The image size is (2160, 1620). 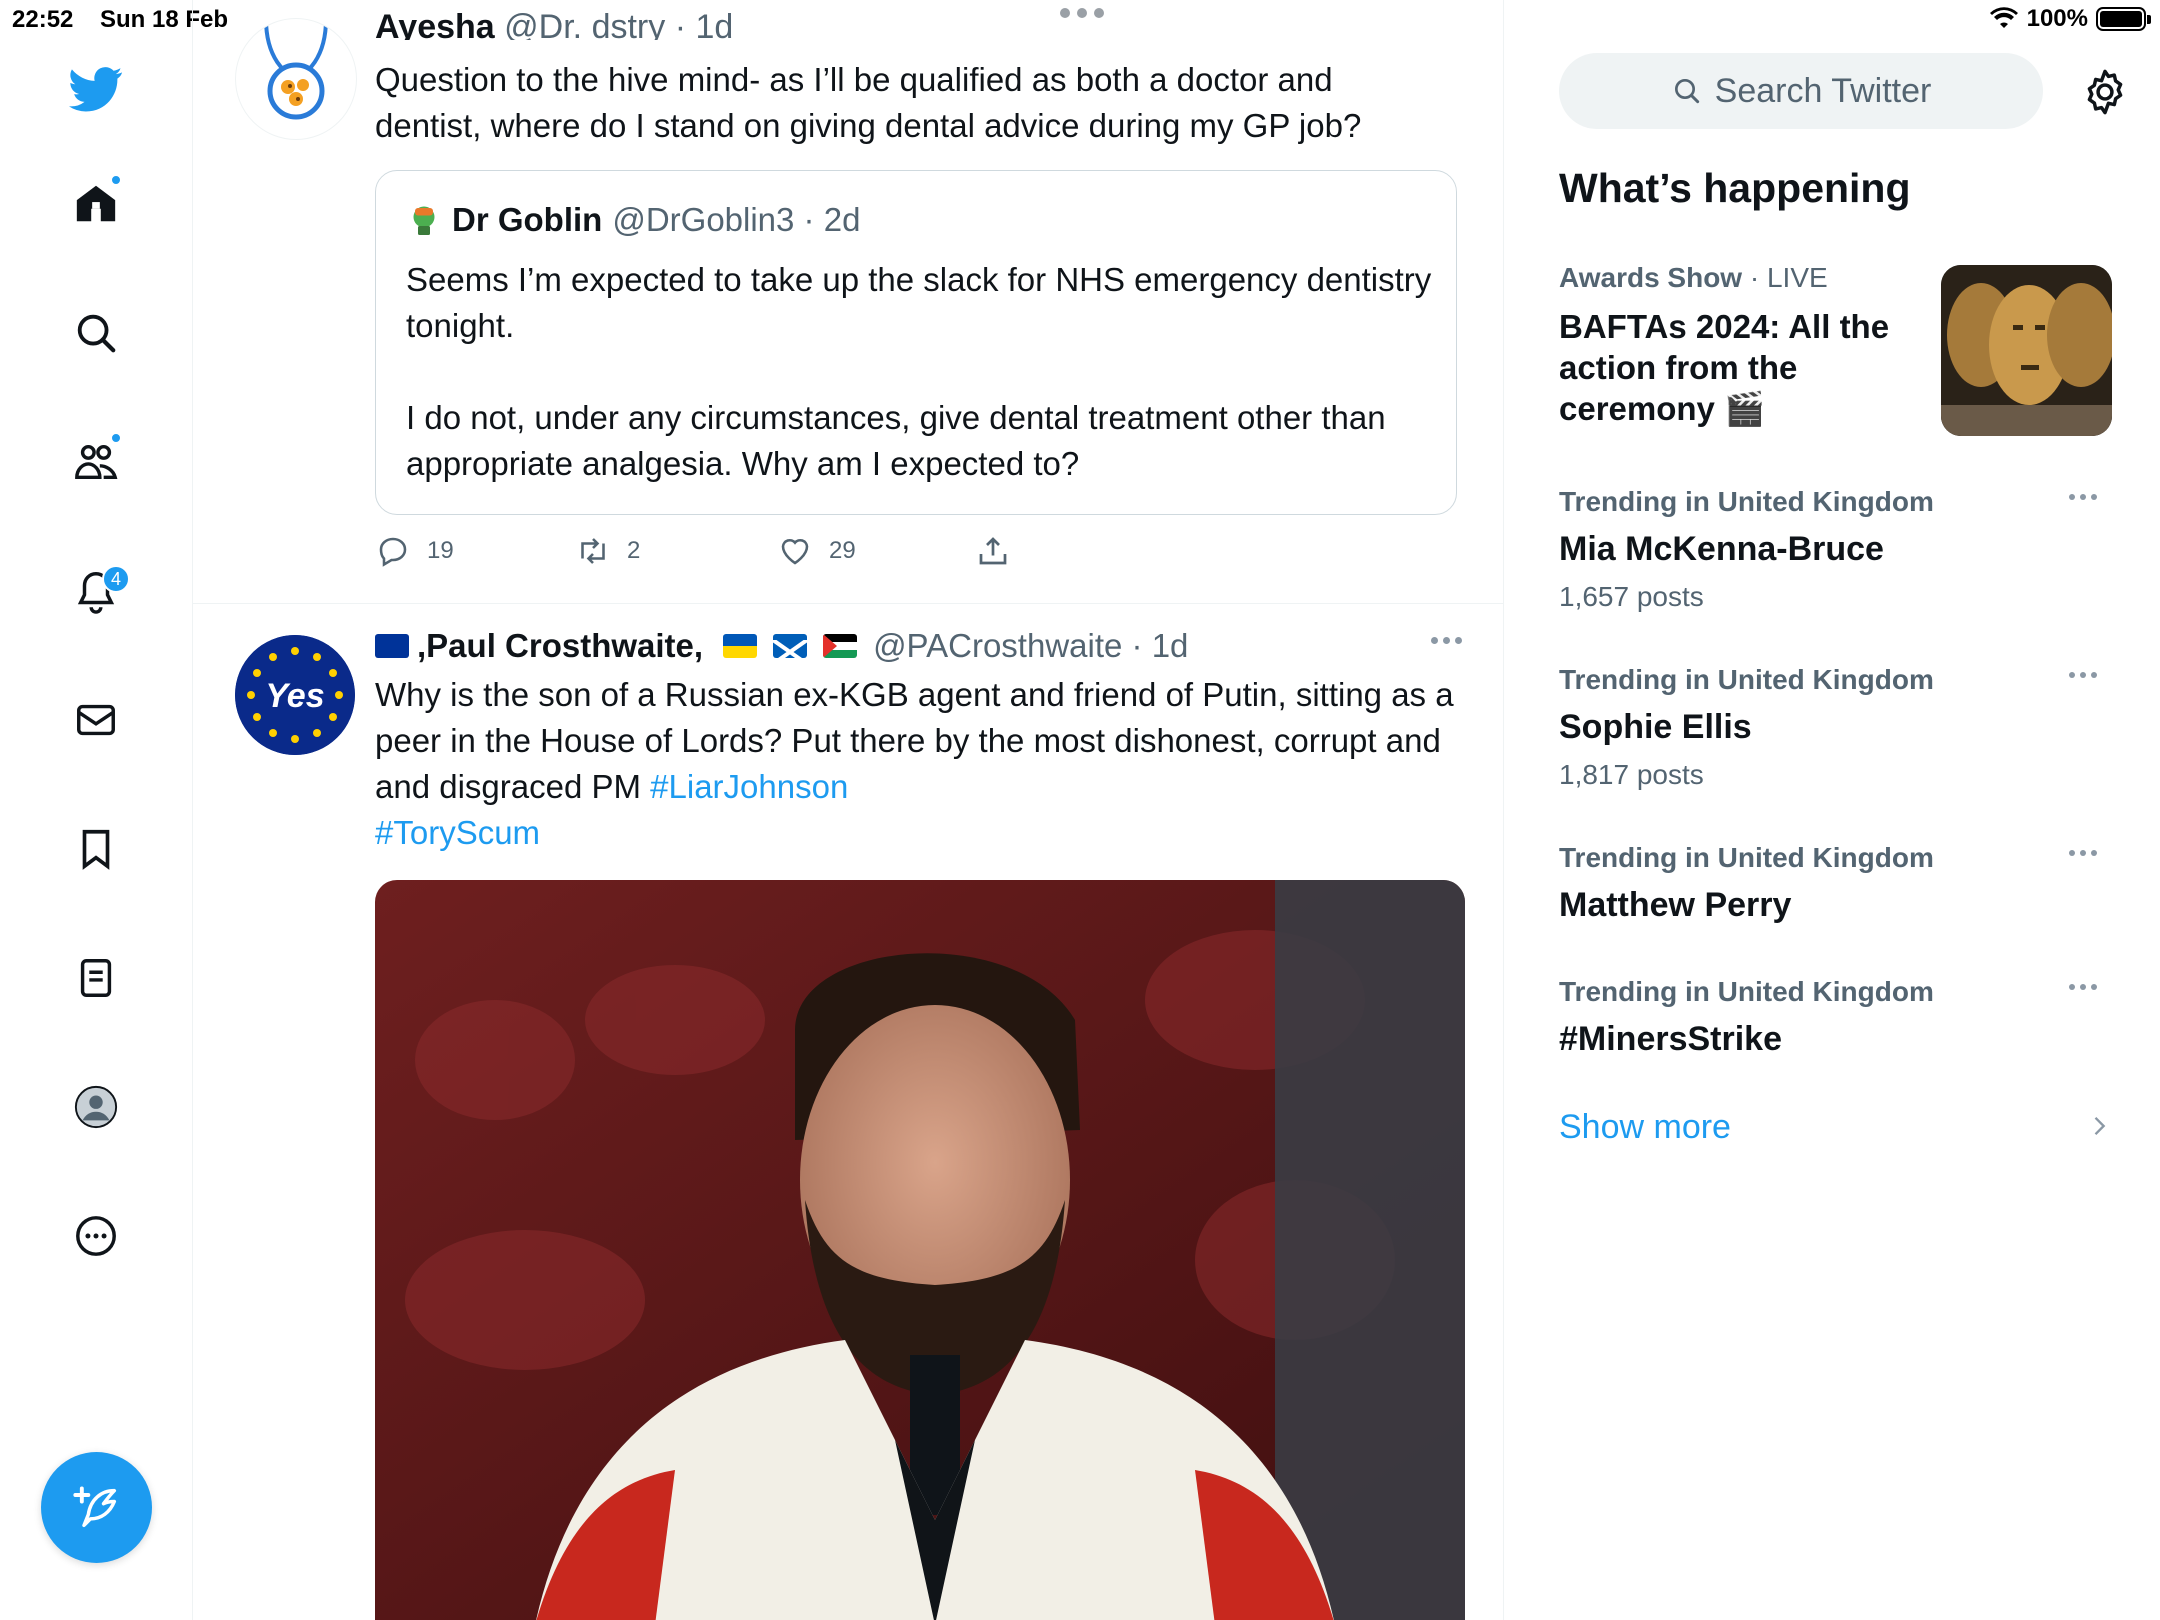 What do you see at coordinates (1631, 774) in the screenshot?
I see `trend-post-count: 1,817 posts` at bounding box center [1631, 774].